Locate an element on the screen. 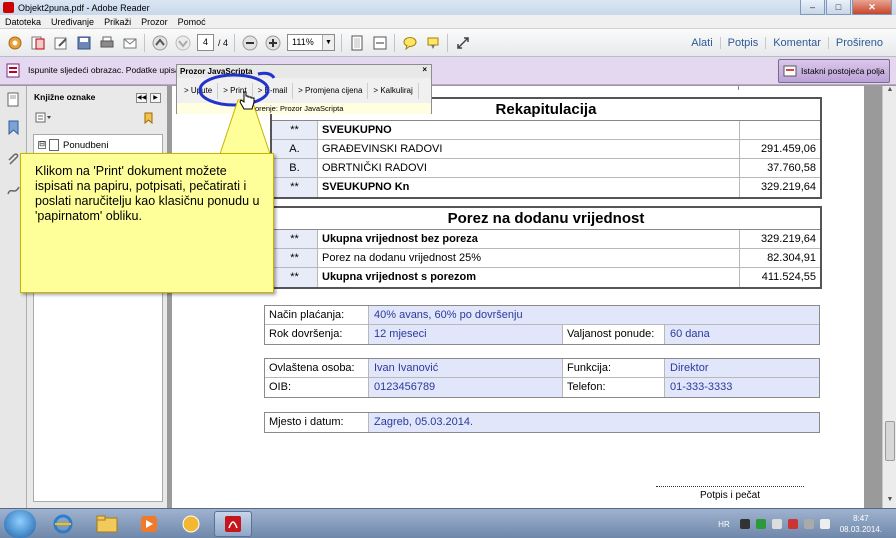  combine-files-icon is located at coordinates (37, 42).